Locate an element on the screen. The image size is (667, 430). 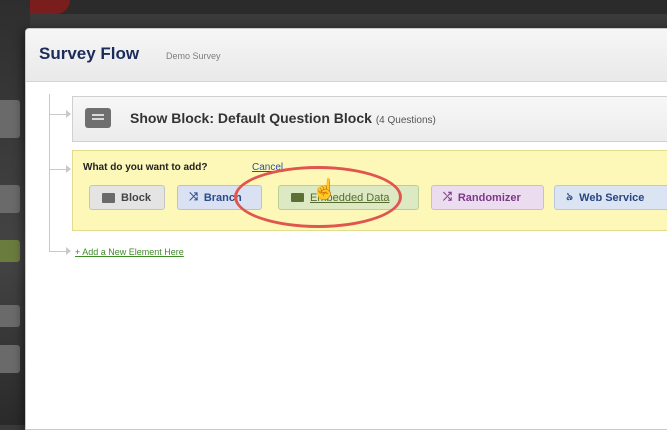
web-service-icon: ৯ is located at coordinates (570, 197).